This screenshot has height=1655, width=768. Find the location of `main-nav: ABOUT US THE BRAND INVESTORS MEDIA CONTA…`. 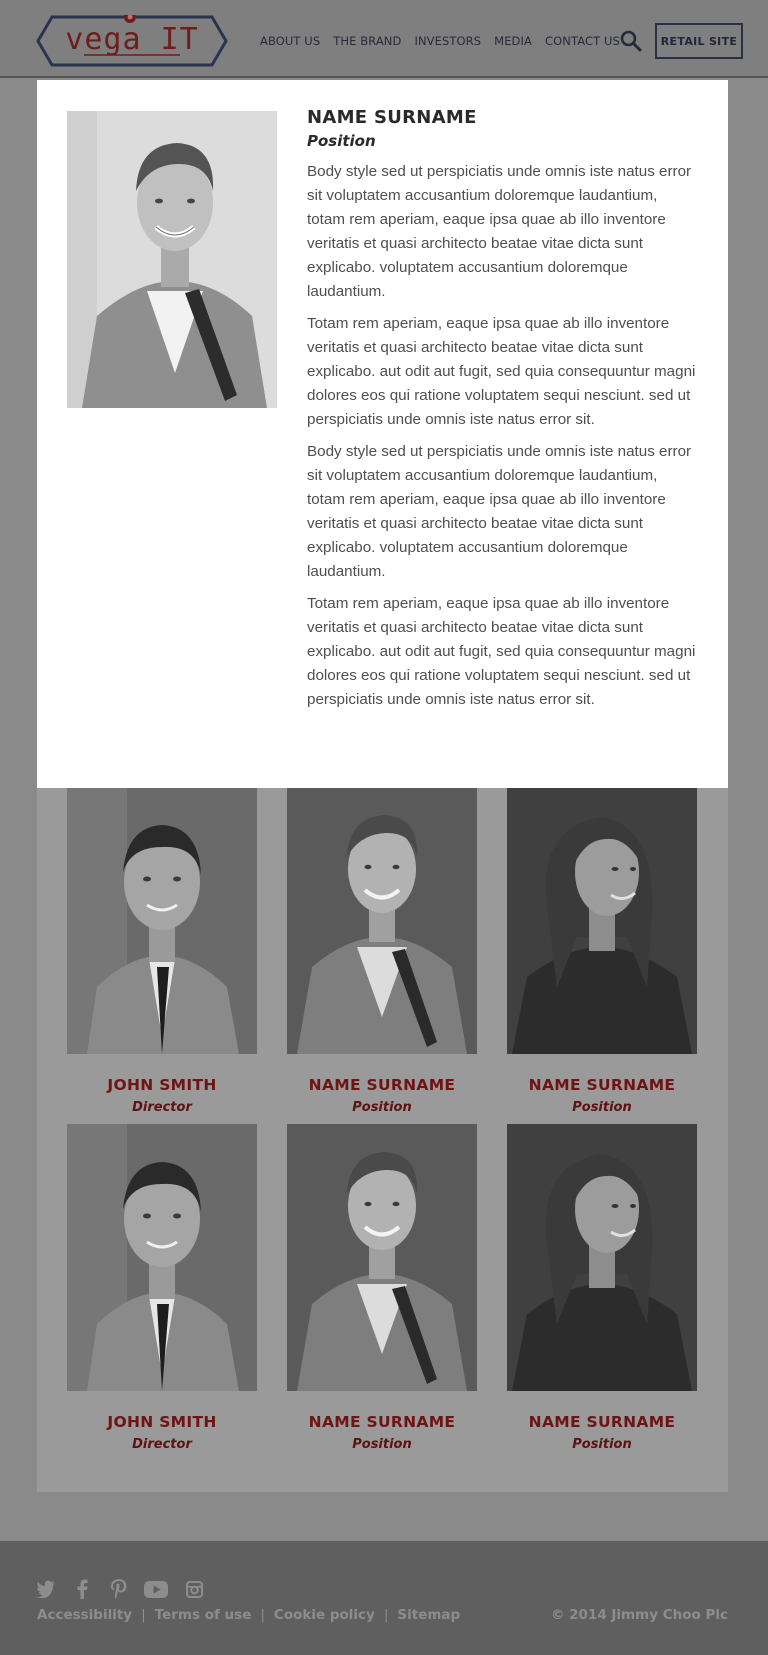

main-nav: ABOUT US THE BRAND INVESTORS MEDIA CONTA… is located at coordinates (440, 41).